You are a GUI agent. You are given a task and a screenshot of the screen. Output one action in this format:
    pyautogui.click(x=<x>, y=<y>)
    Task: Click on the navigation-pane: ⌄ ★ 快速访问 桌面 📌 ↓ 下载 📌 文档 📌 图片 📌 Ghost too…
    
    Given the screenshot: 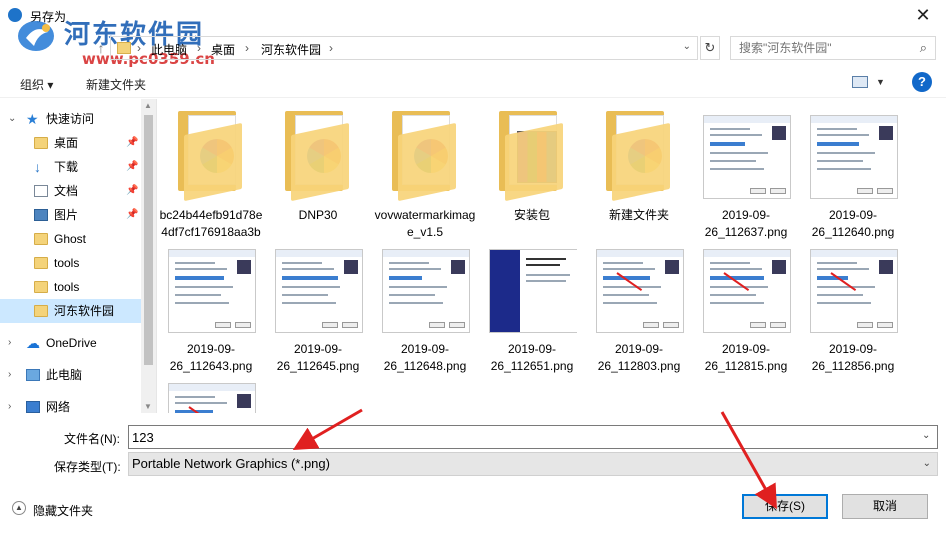 What is the action you would take?
    pyautogui.click(x=78, y=256)
    